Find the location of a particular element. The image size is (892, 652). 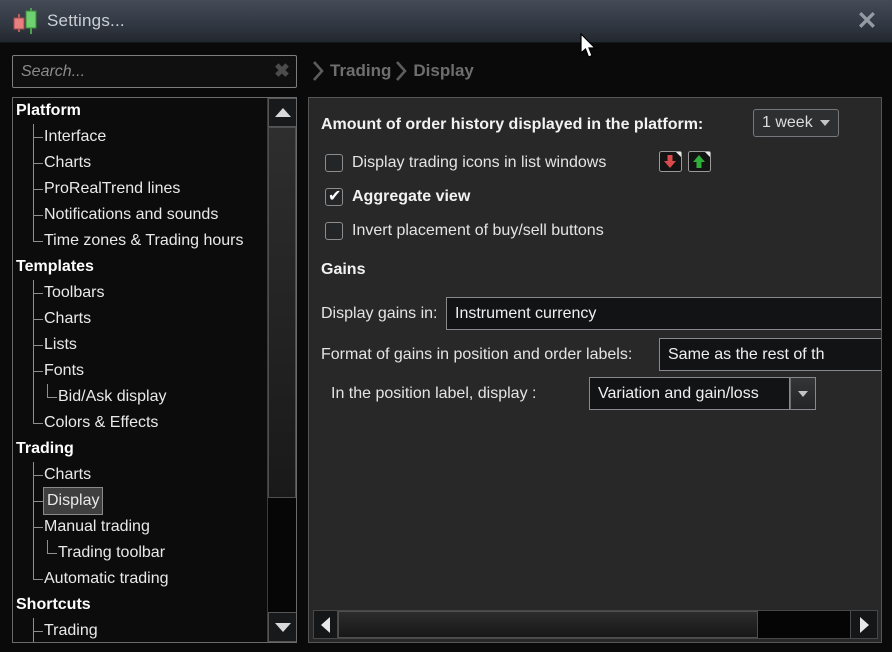

search-input is located at coordinates (140, 71).